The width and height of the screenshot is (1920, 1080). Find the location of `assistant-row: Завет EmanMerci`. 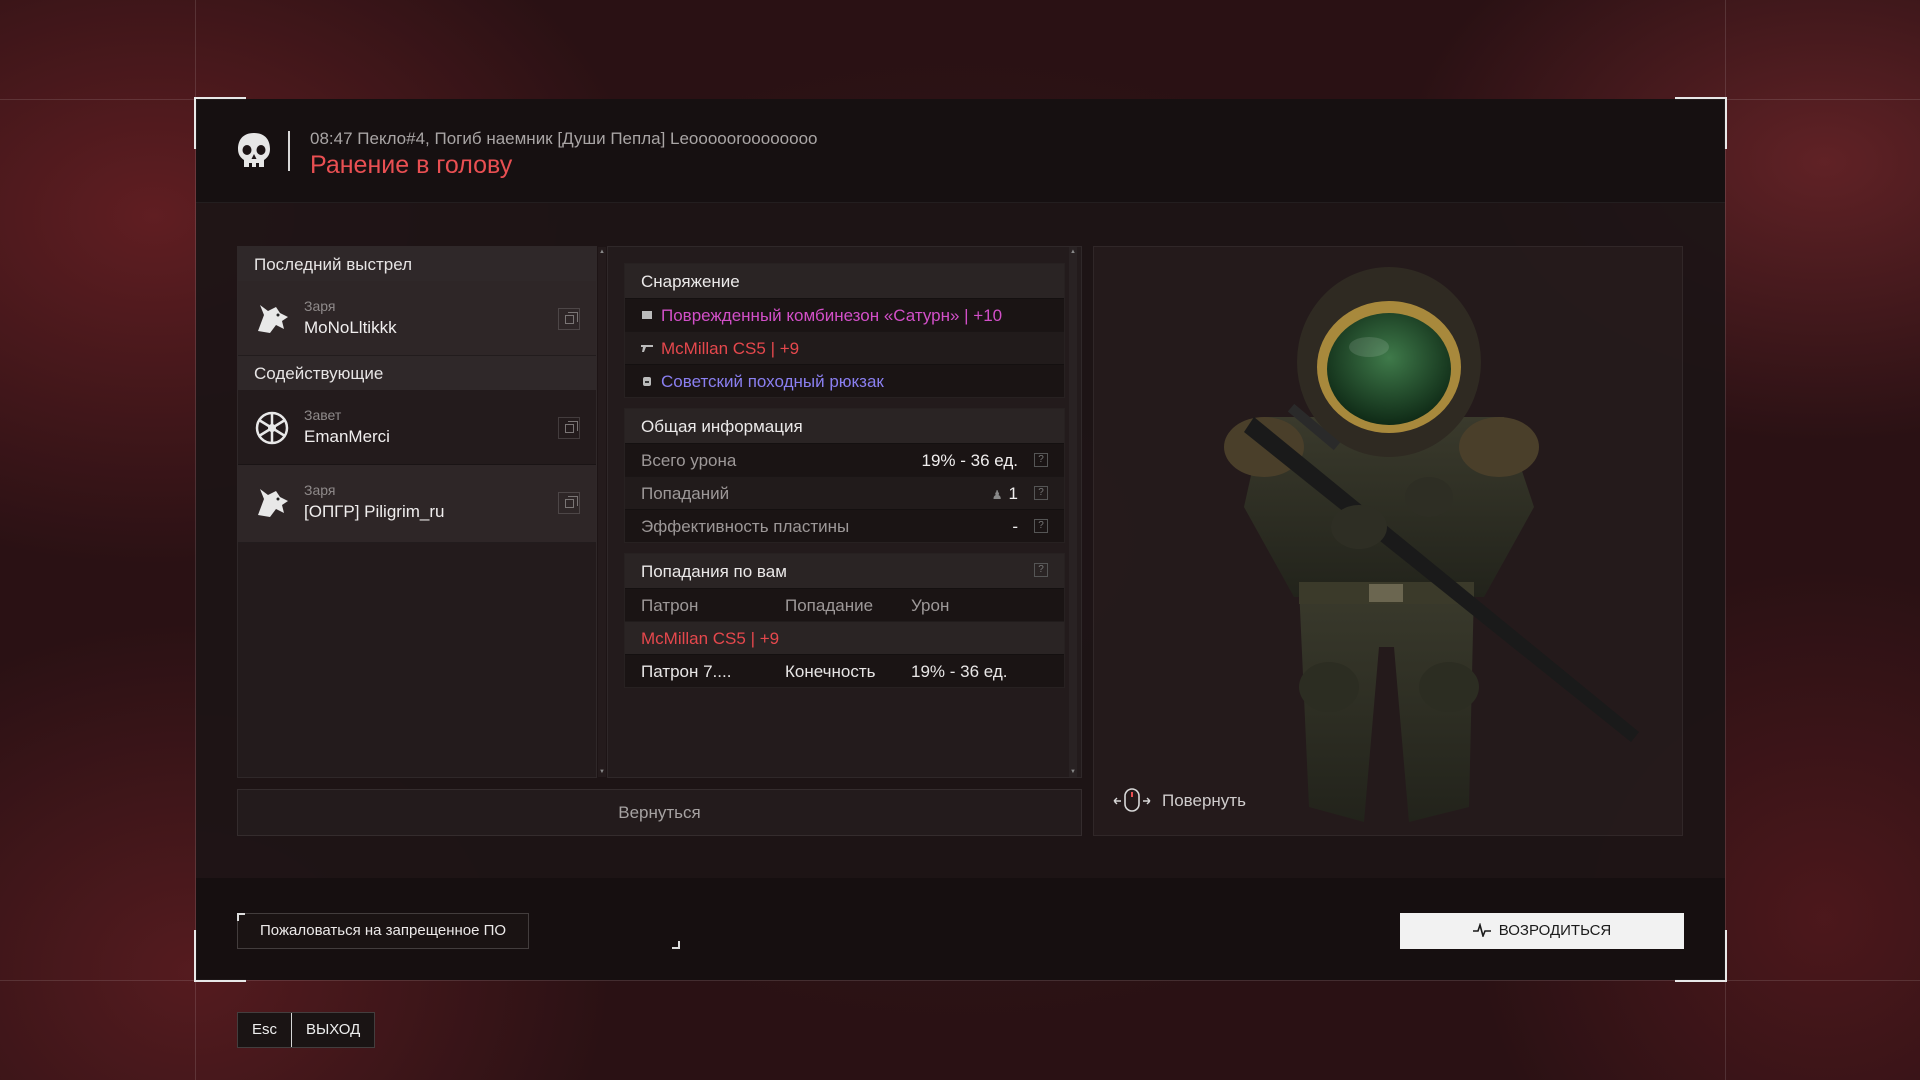

assistant-row: Завет EmanMerci is located at coordinates (417, 427).